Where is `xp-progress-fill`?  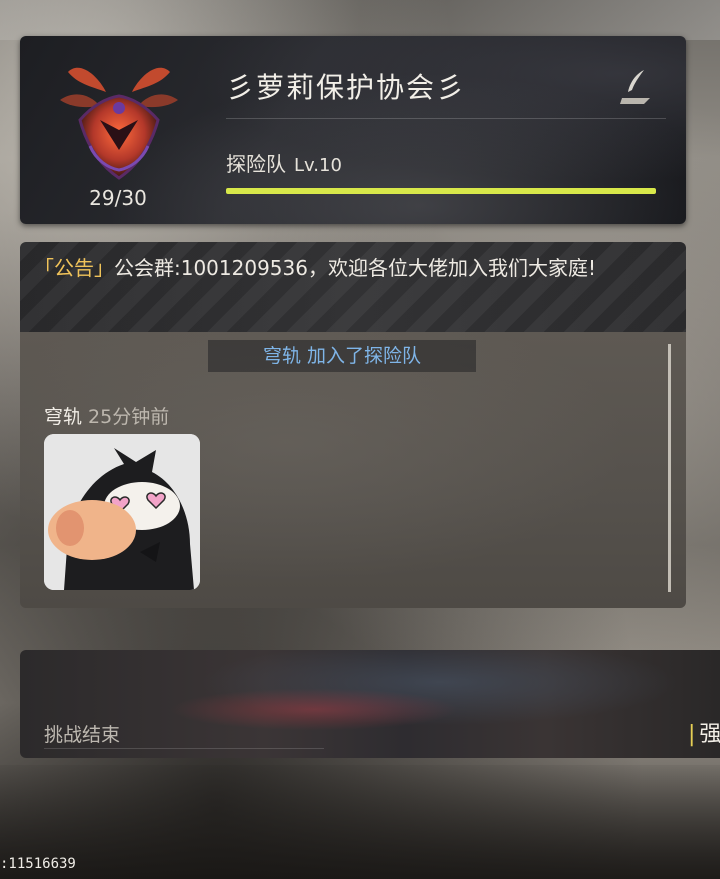
xp-progress-fill is located at coordinates (441, 191).